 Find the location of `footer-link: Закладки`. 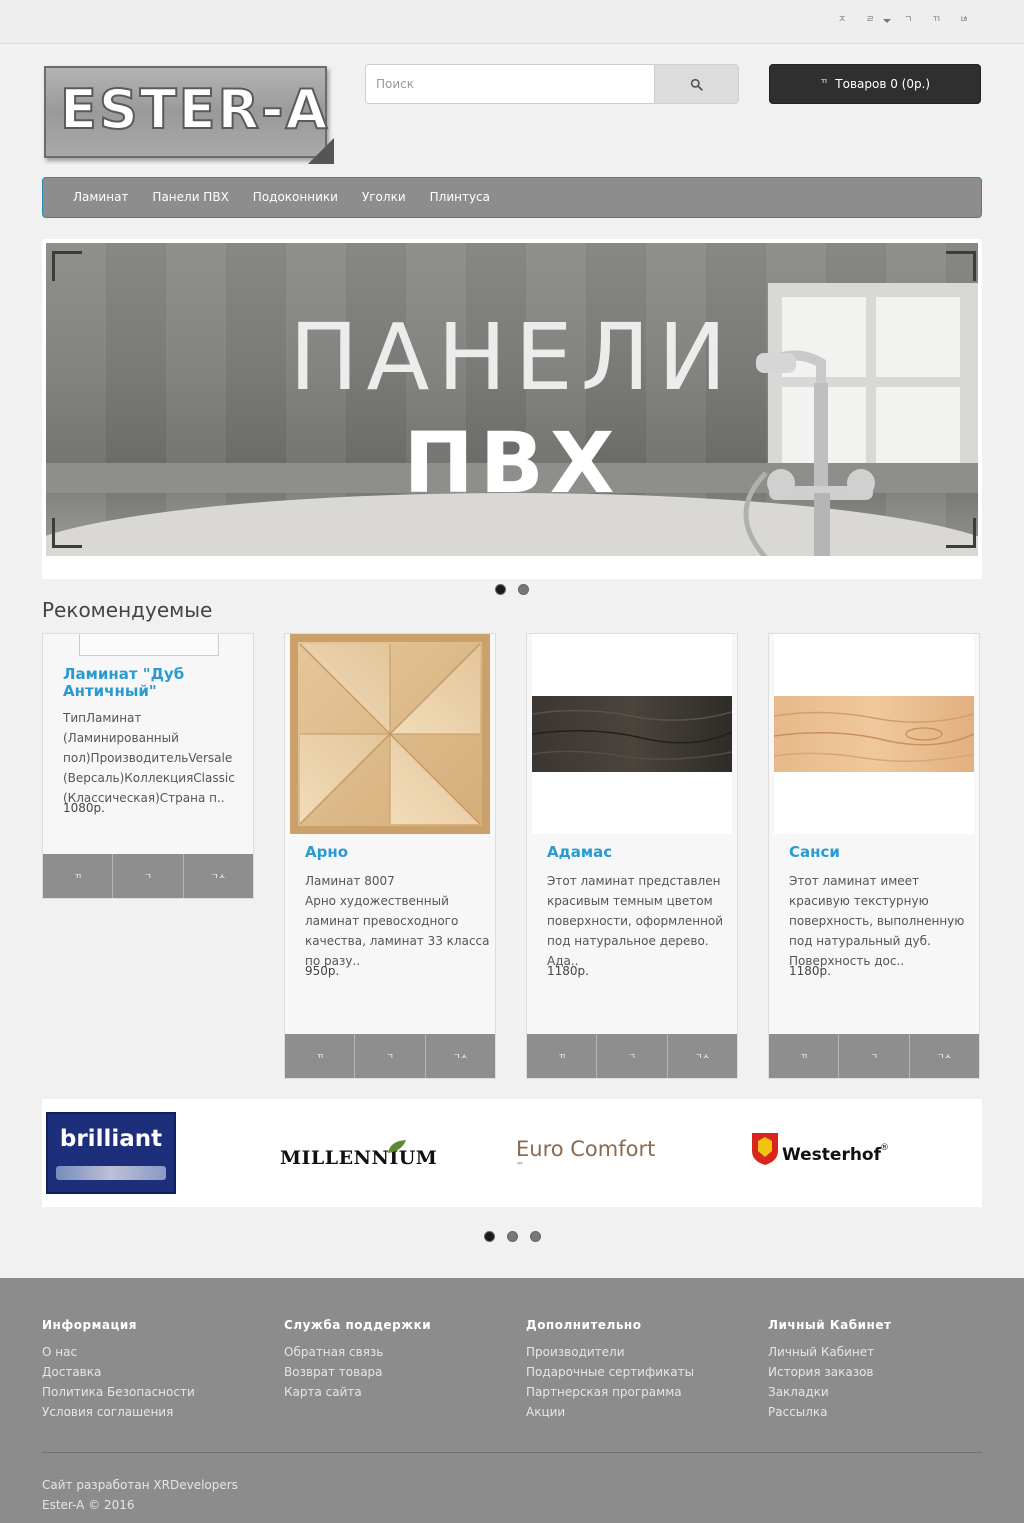

footer-link: Закладки is located at coordinates (829, 1392).